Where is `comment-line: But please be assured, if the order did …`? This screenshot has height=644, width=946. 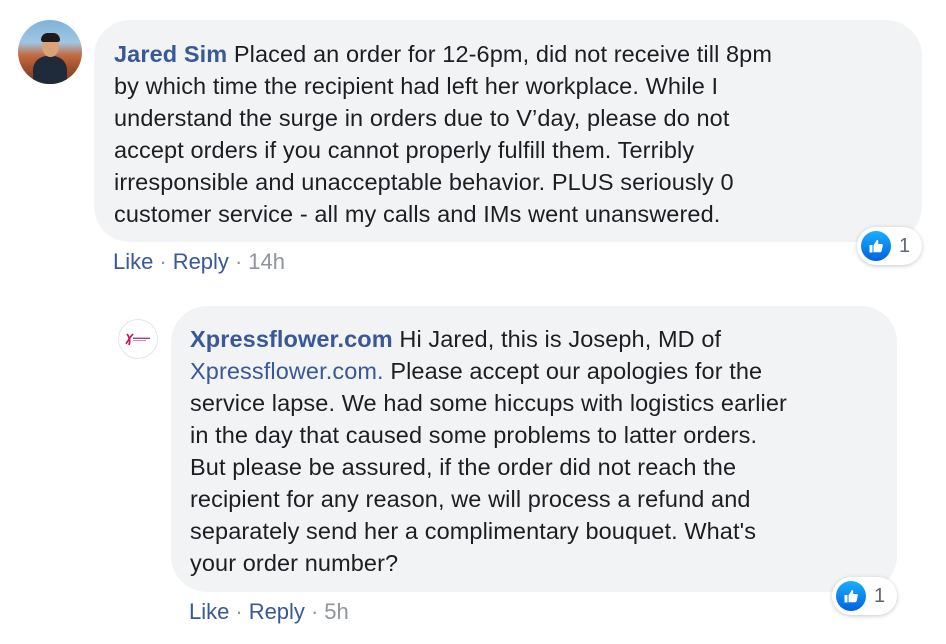 comment-line: But please be assured, if the order did … is located at coordinates (463, 467).